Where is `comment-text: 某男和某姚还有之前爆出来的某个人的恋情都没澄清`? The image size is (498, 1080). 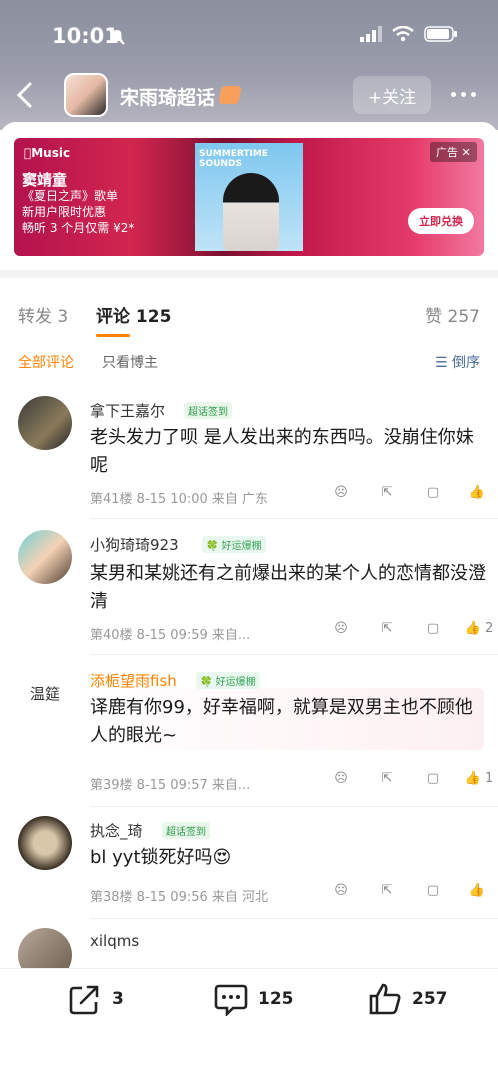 comment-text: 某男和某姚还有之前爆出来的某个人的恋情都没澄清 is located at coordinates (288, 587).